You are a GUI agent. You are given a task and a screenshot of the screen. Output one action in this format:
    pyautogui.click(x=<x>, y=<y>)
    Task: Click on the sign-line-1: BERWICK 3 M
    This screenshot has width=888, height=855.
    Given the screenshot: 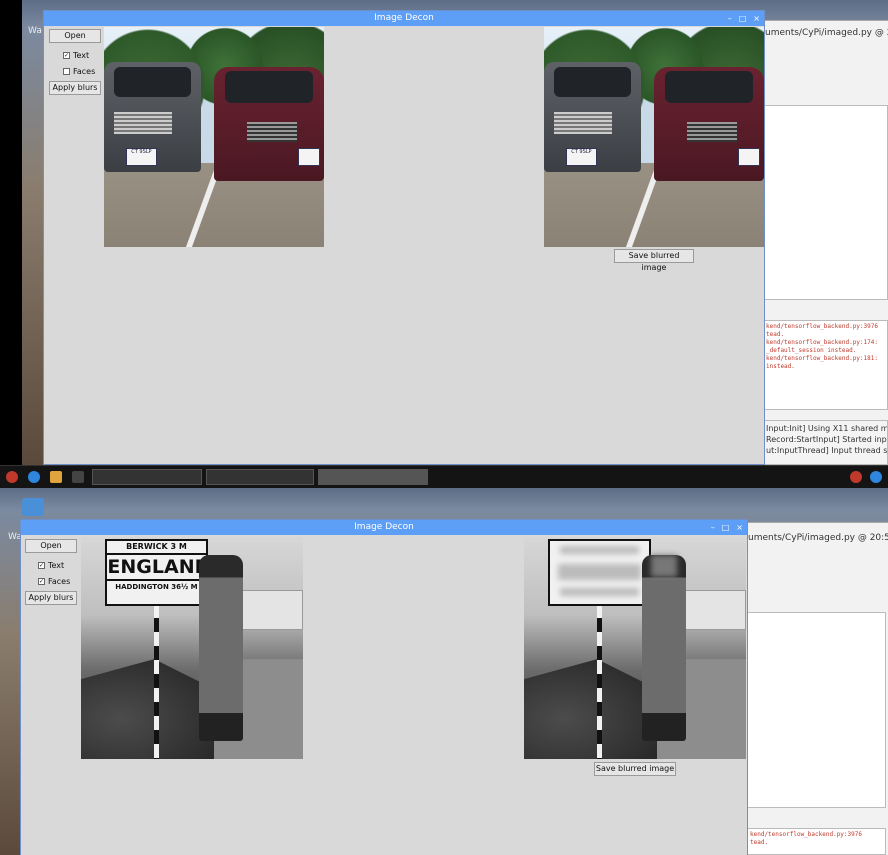 What is the action you would take?
    pyautogui.click(x=156, y=548)
    